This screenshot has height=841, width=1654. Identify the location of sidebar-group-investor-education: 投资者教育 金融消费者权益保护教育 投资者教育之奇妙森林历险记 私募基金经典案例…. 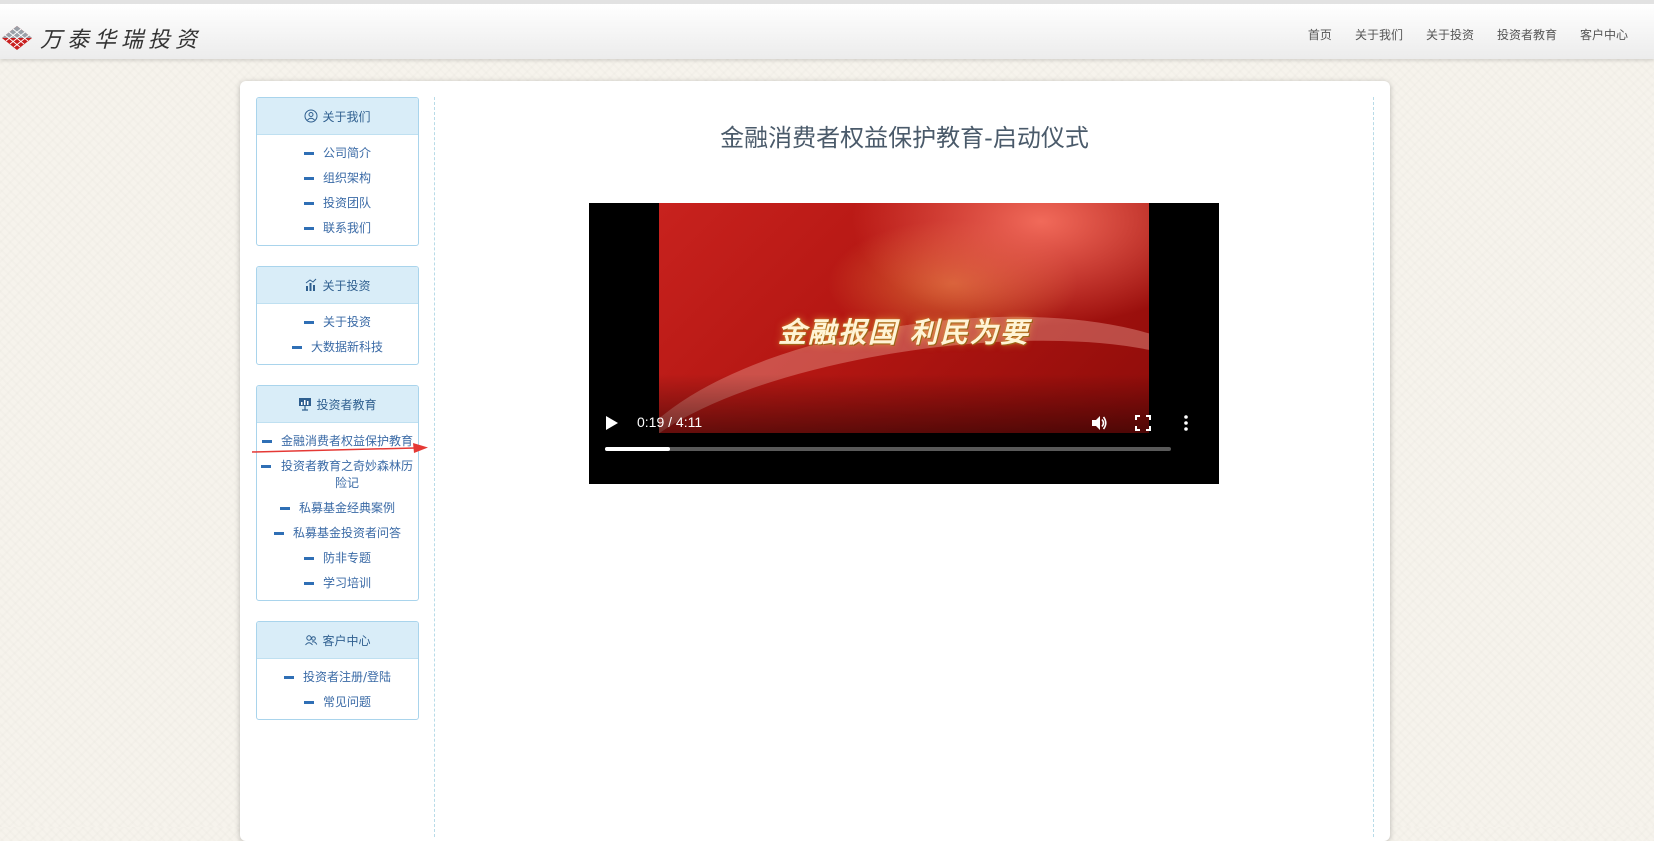
(337, 493).